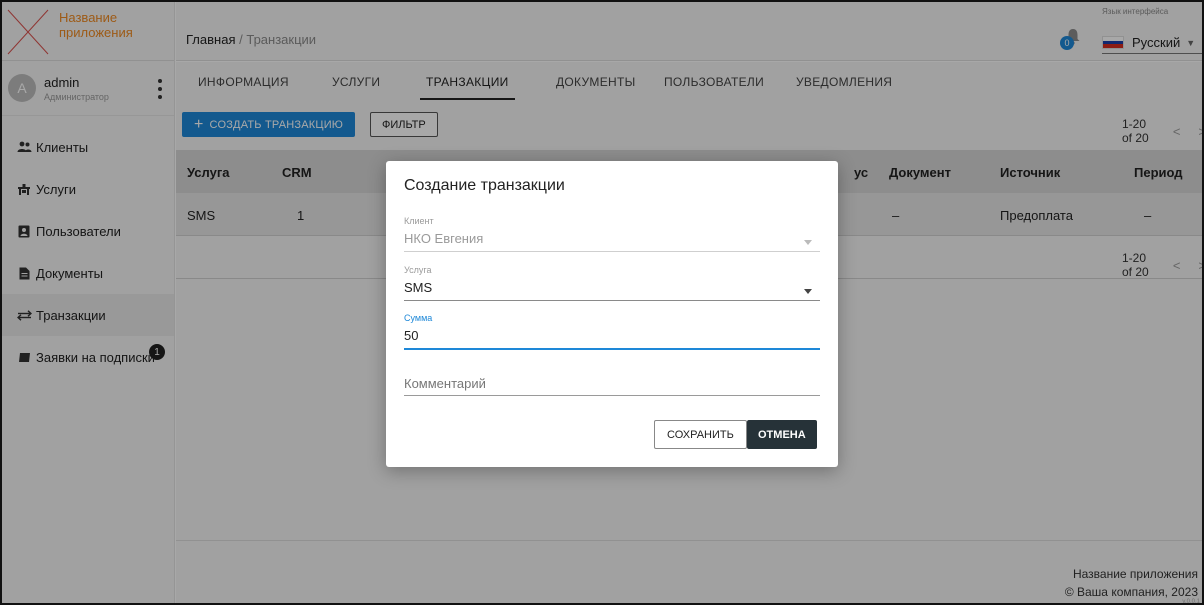 The height and width of the screenshot is (605, 1204). I want to click on comment-placeholder: Комментарий, so click(612, 383).